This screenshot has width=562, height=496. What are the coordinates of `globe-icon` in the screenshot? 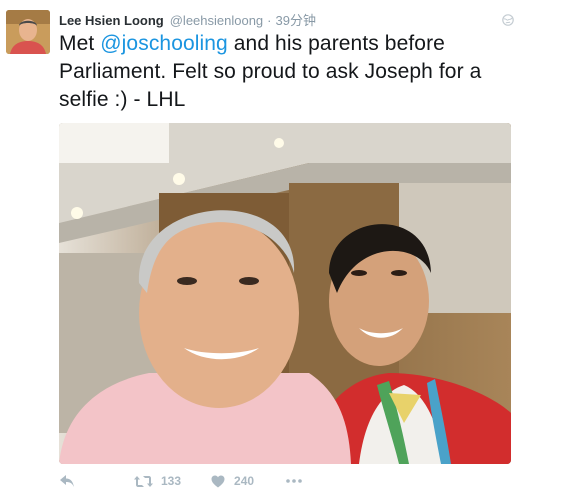 It's located at (508, 19).